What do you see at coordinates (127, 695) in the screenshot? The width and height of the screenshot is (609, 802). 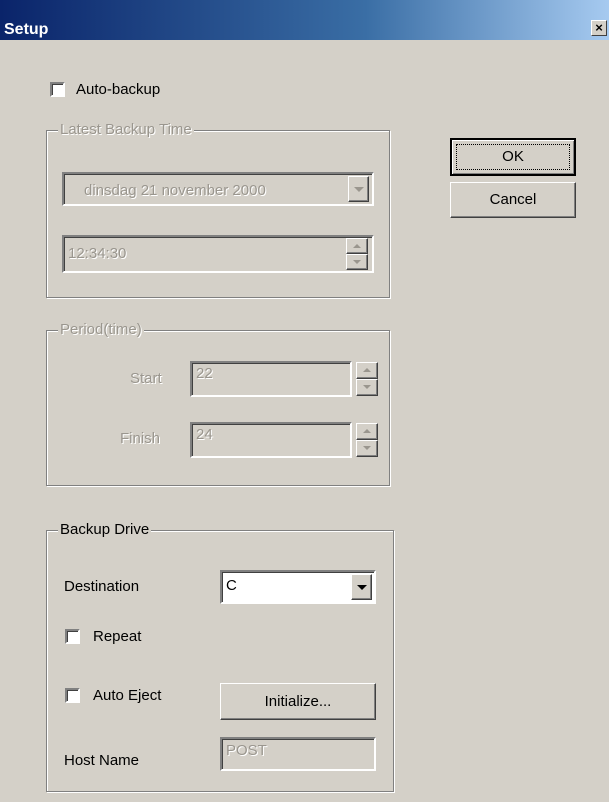 I see `auto-eject-label: Auto Eject` at bounding box center [127, 695].